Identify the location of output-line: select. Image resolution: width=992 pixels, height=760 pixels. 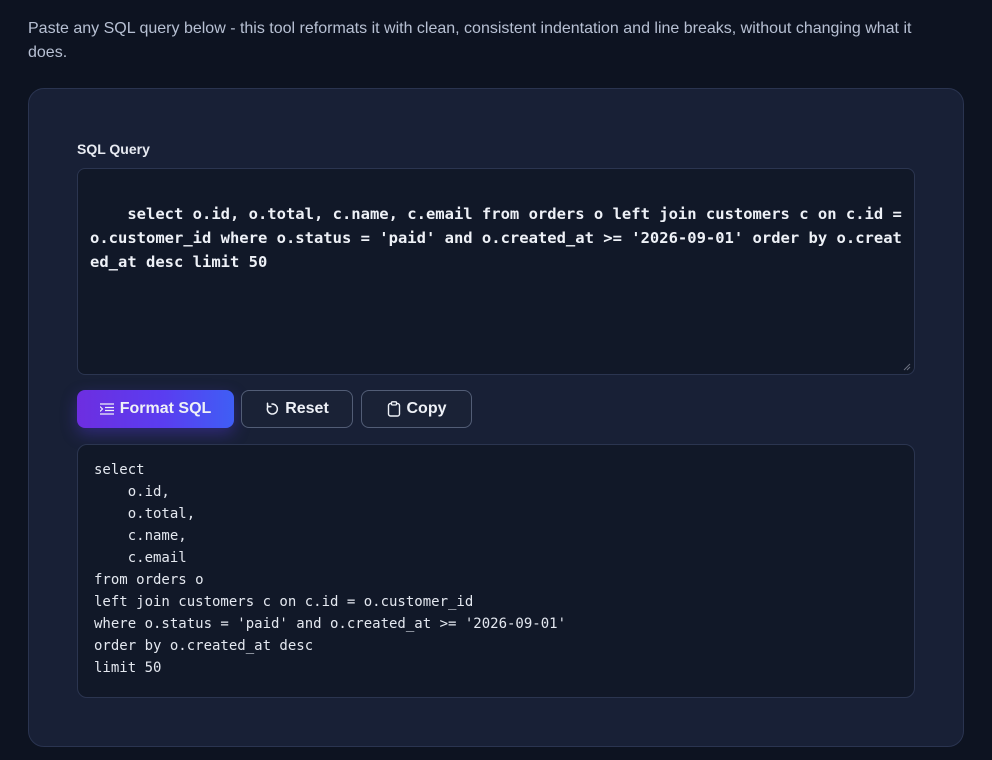
(119, 470).